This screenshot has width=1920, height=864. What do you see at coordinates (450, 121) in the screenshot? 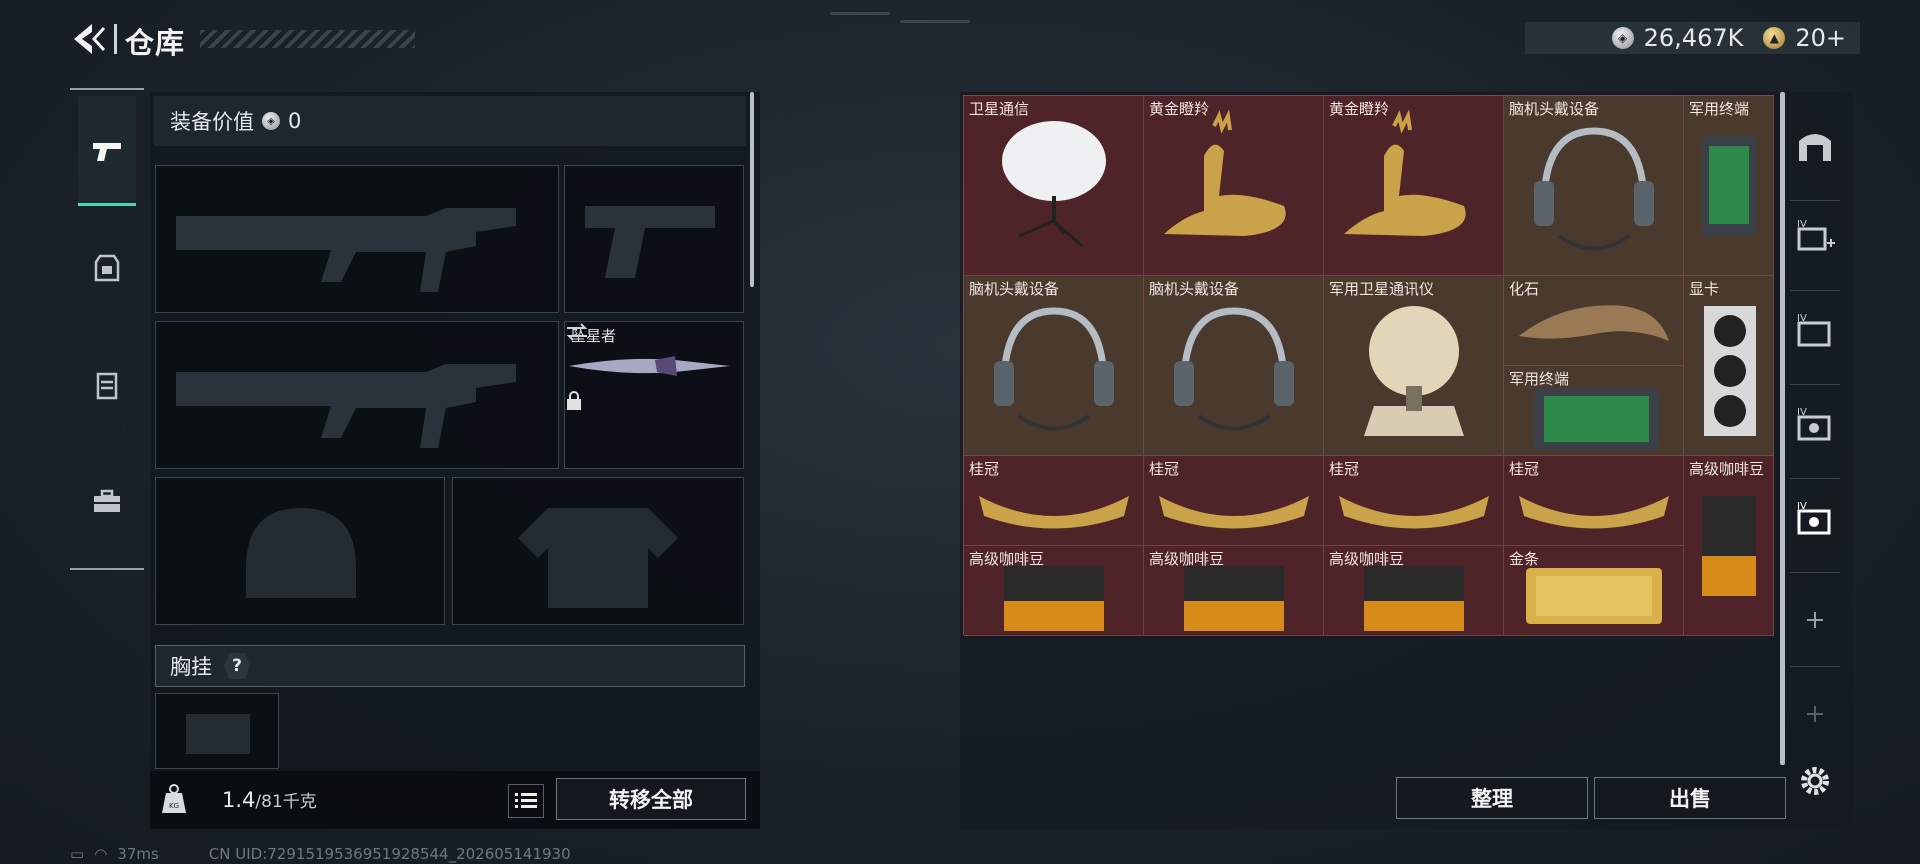
I see `equipment-value-header: 装备价值 ◈ 0` at bounding box center [450, 121].